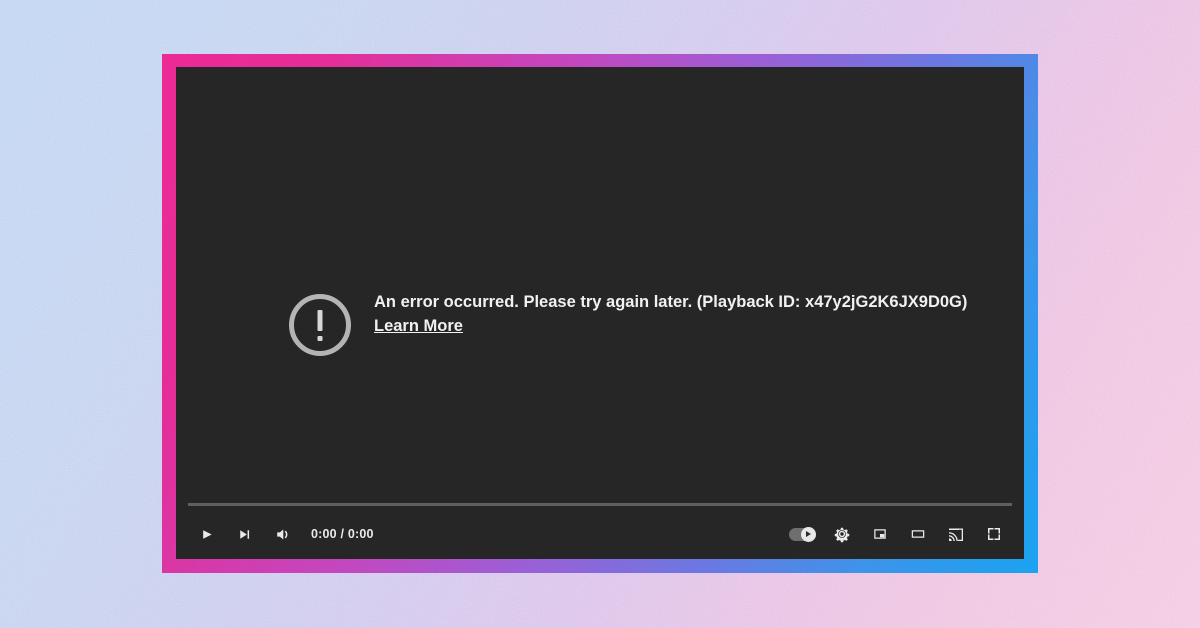 The height and width of the screenshot is (628, 1200). Describe the element at coordinates (282, 534) in the screenshot. I see `volume-button` at that location.